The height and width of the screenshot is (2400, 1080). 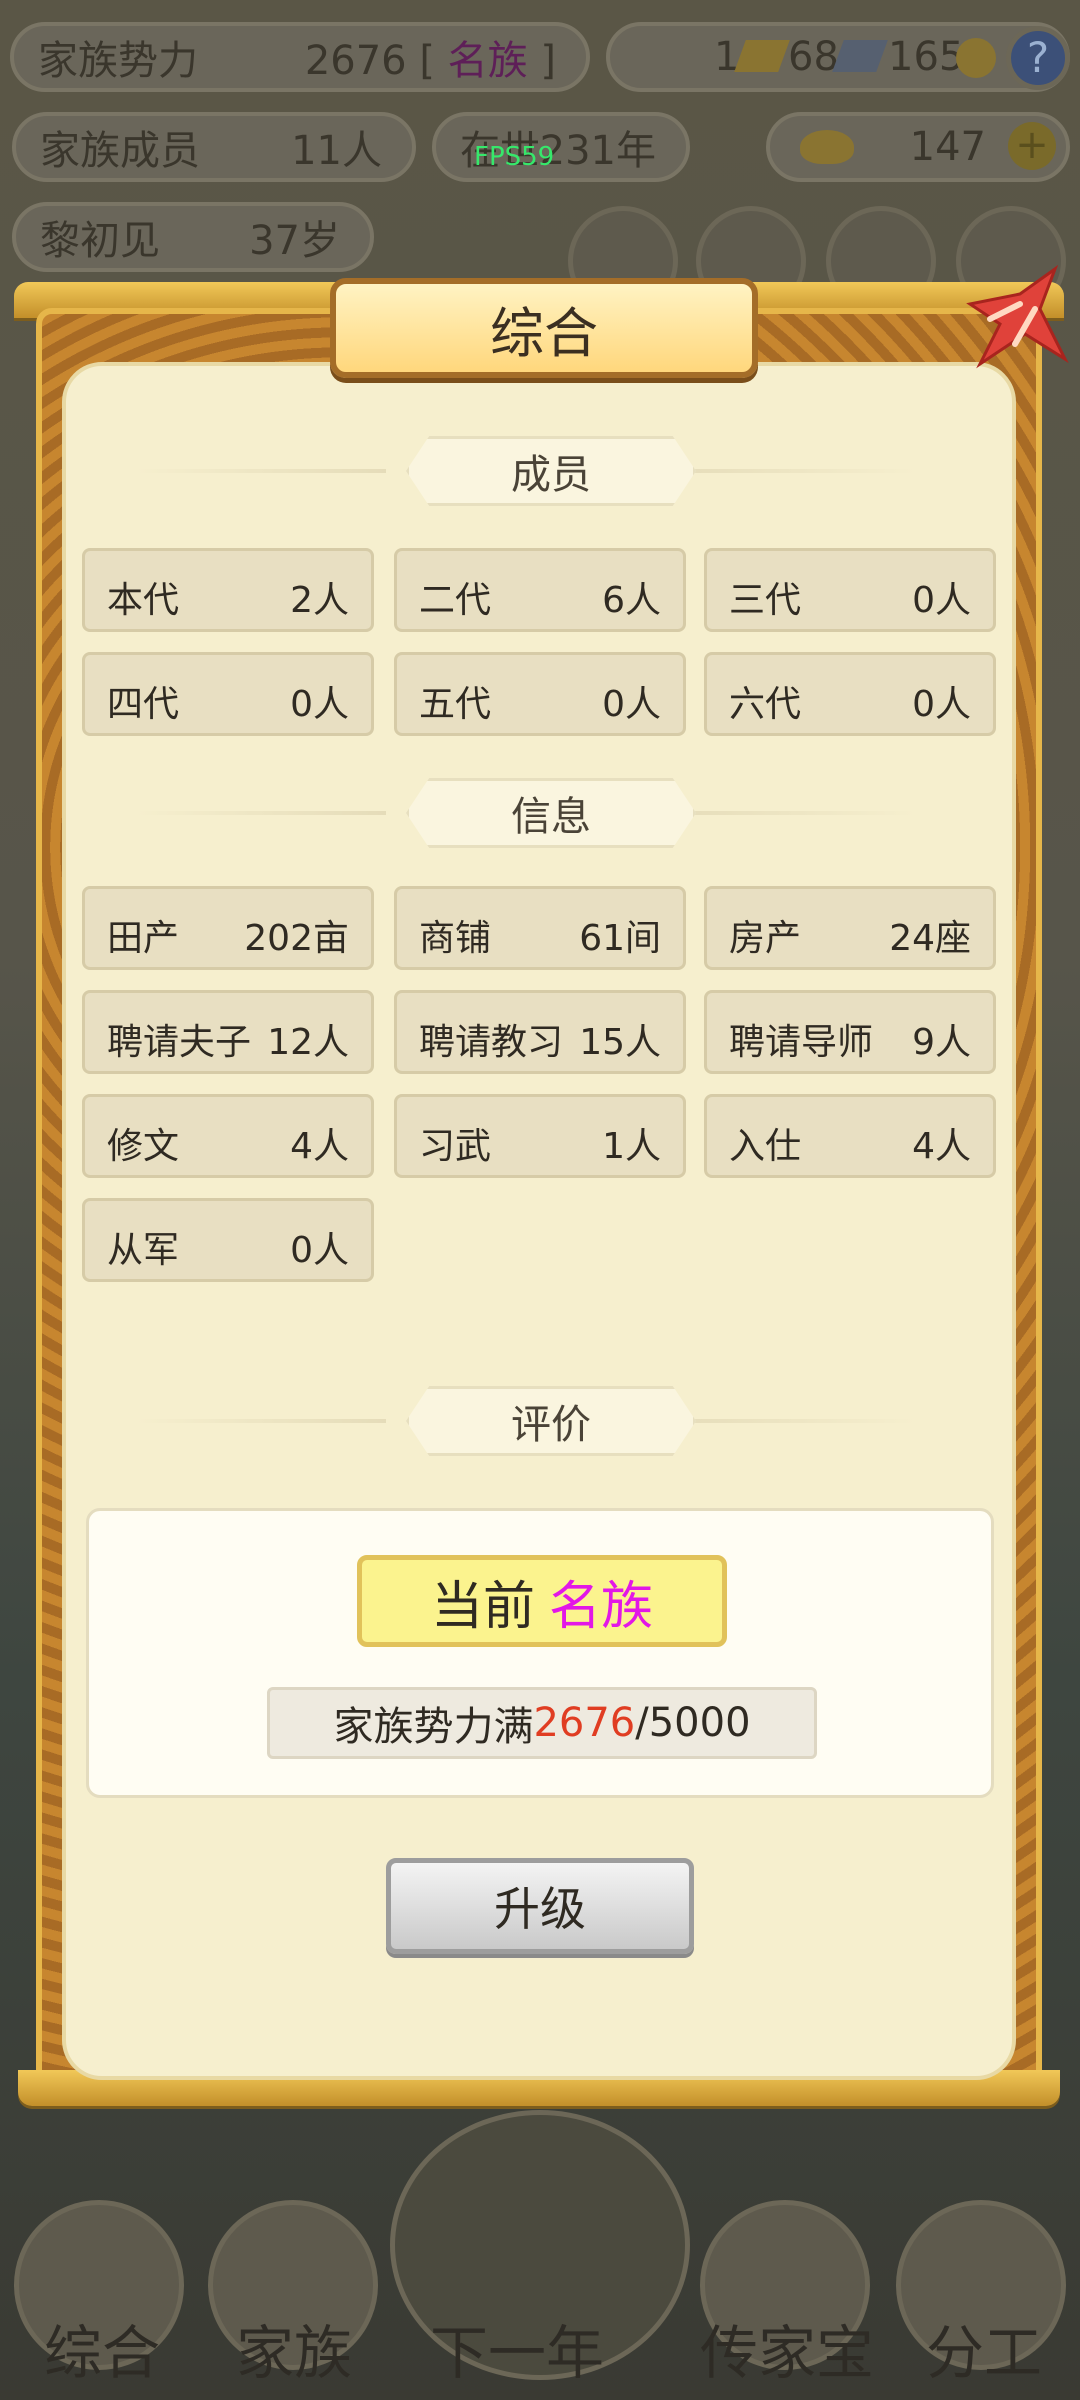 I want to click on gold-value: 147, so click(x=947, y=147).